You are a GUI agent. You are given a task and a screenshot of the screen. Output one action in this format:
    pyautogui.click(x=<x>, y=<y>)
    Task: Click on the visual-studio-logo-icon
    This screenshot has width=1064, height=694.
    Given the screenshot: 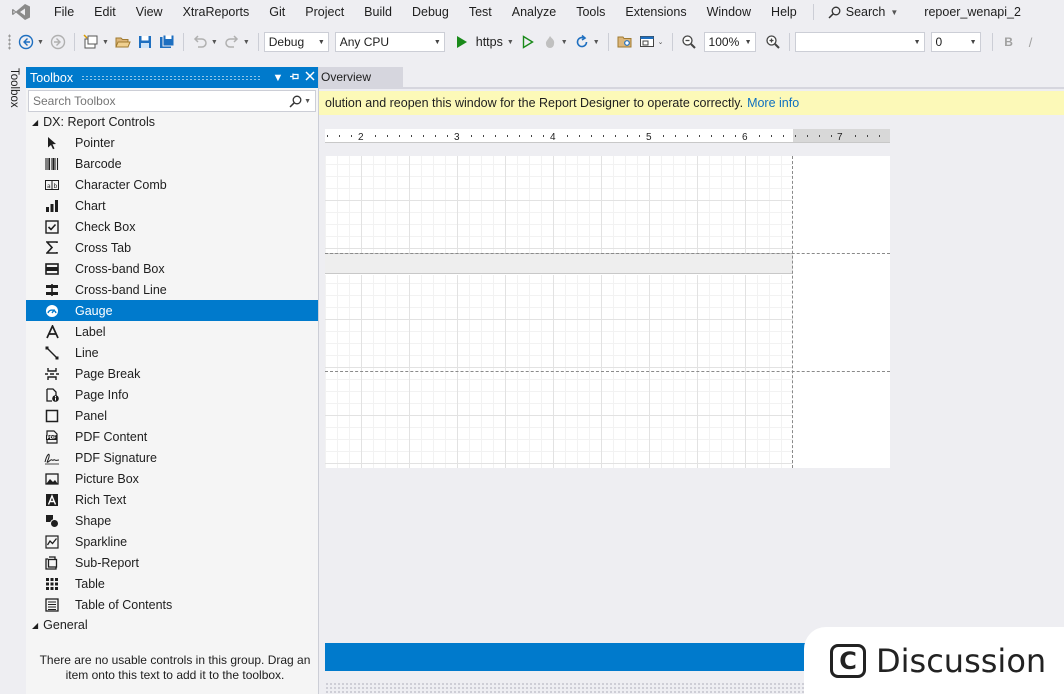 What is the action you would take?
    pyautogui.click(x=21, y=12)
    